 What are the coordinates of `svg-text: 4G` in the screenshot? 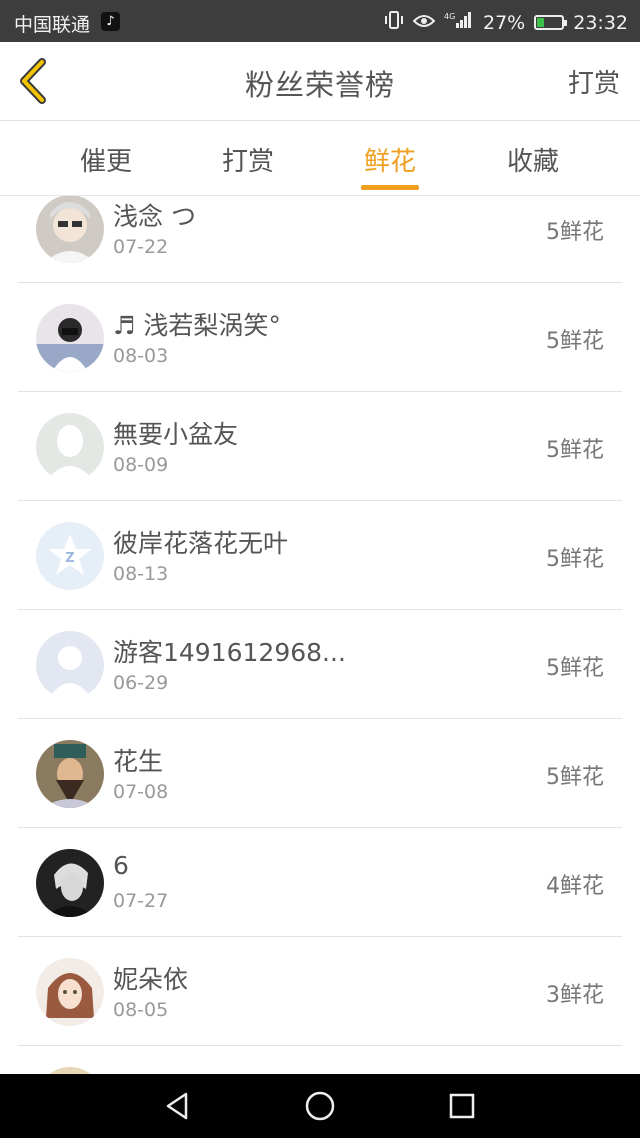 It's located at (449, 16).